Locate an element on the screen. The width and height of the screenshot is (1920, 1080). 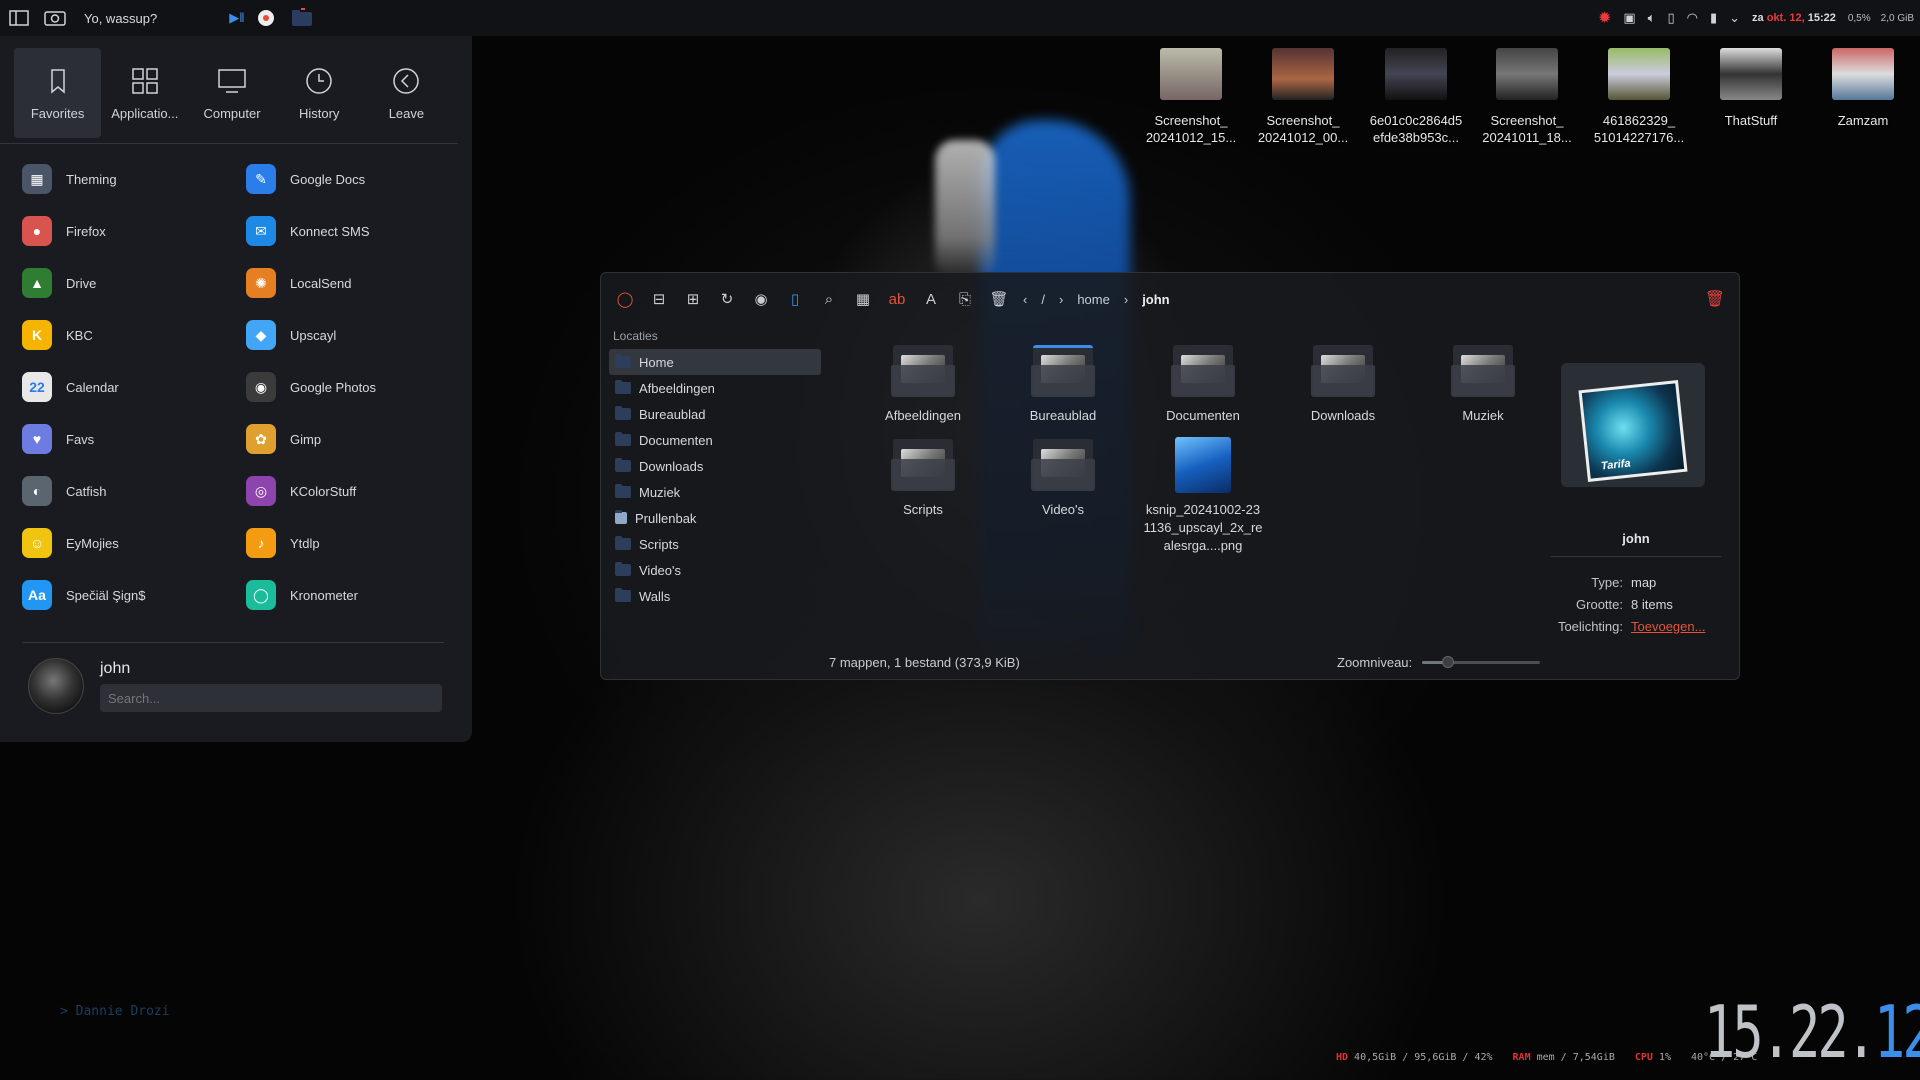
folder-icon is located at coordinates (623, 595).